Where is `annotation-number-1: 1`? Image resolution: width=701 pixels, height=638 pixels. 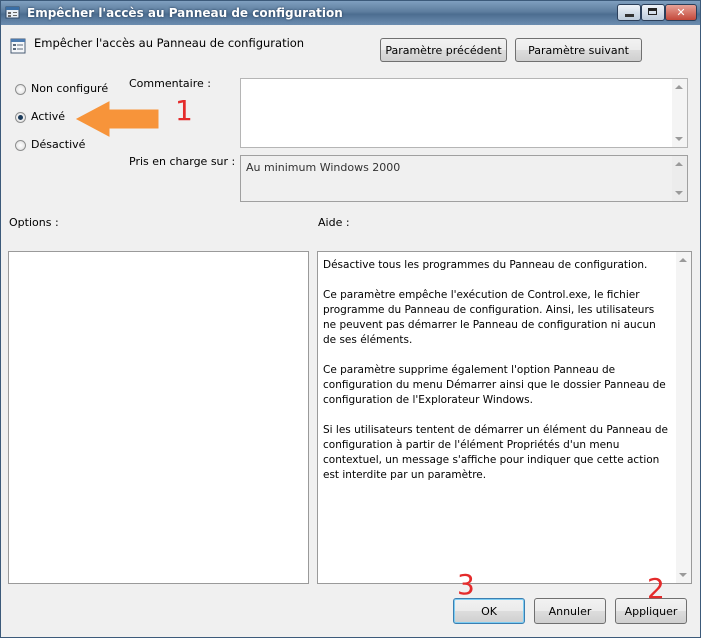 annotation-number-1: 1 is located at coordinates (184, 110).